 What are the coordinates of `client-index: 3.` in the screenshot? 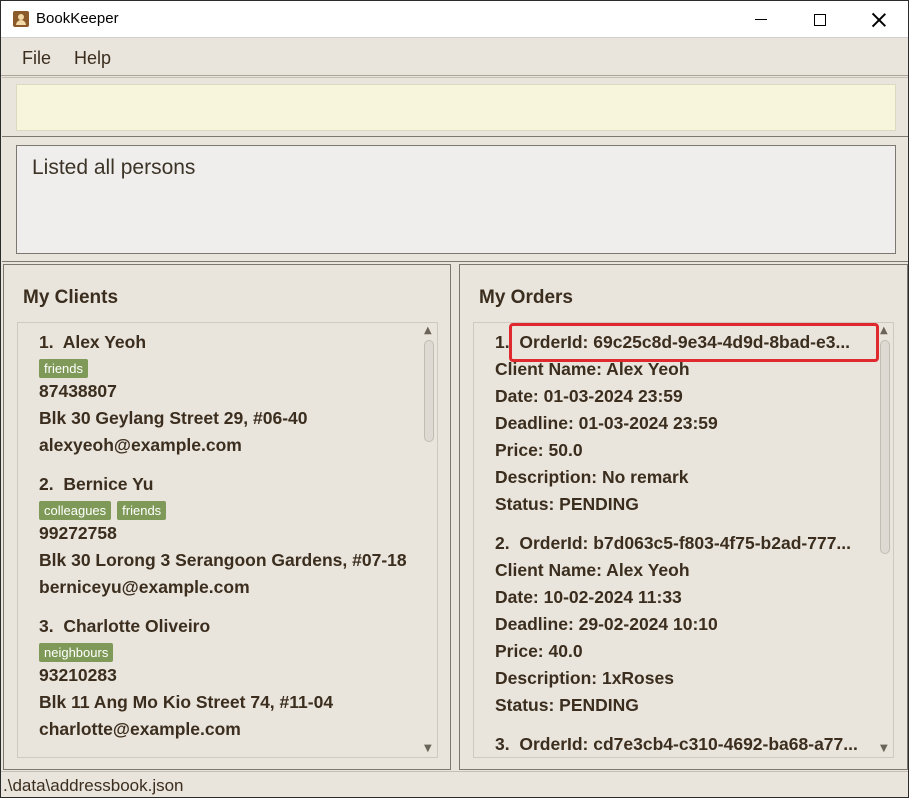 It's located at (46, 626).